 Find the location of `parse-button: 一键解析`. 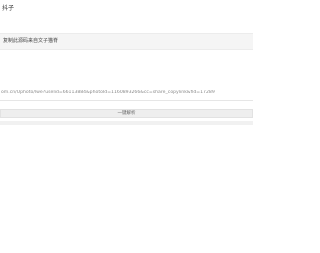

parse-button: 一键解析 is located at coordinates (126, 113).